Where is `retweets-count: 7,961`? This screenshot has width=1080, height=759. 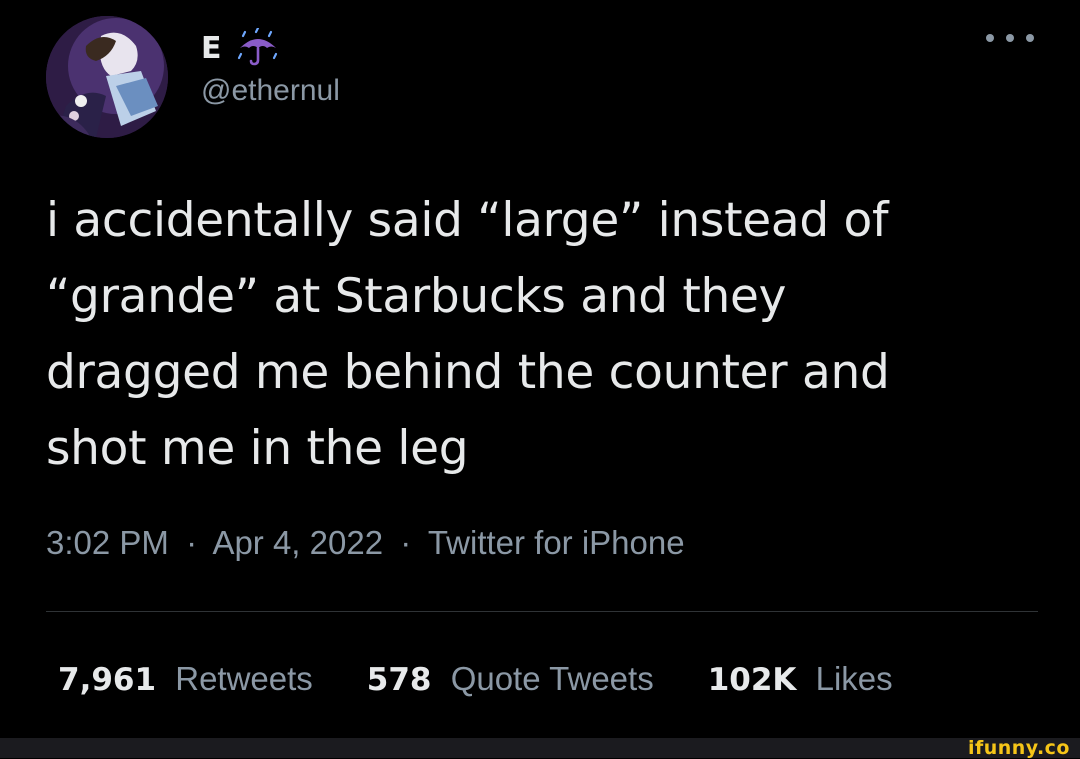 retweets-count: 7,961 is located at coordinates (107, 680).